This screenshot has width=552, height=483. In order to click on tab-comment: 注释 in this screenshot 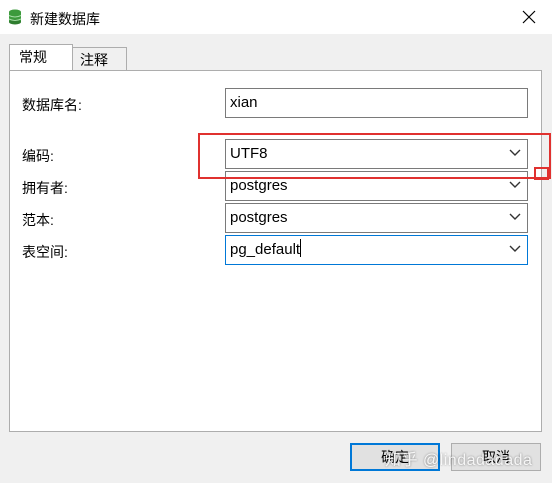, I will do `click(99, 59)`.